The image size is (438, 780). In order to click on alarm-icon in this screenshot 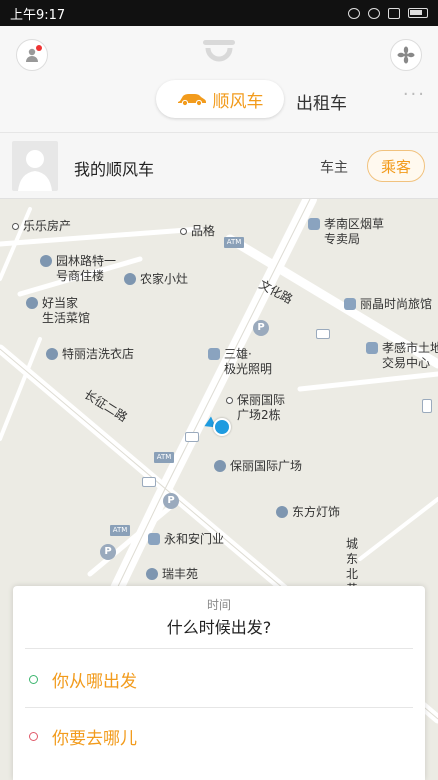, I will do `click(354, 13)`.